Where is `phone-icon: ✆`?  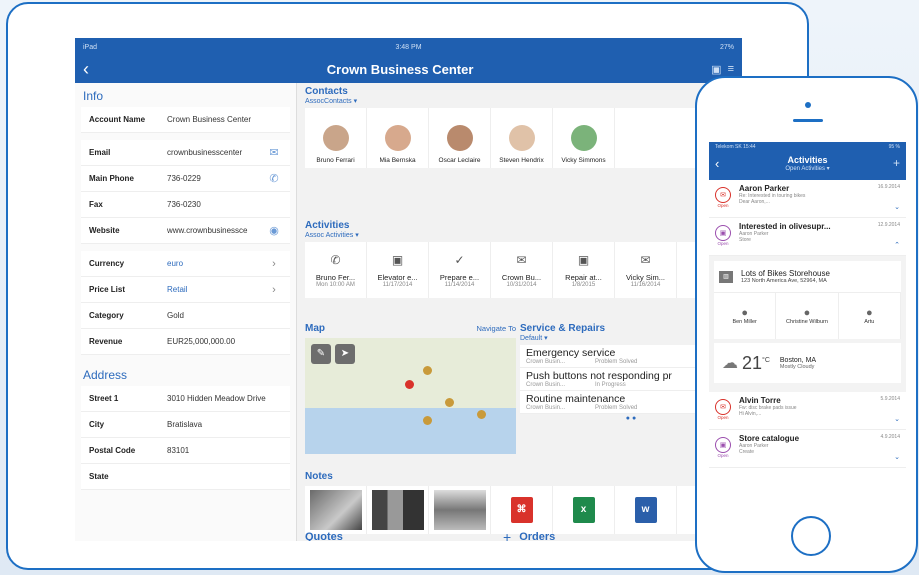
phone-icon: ✆ is located at coordinates (274, 178).